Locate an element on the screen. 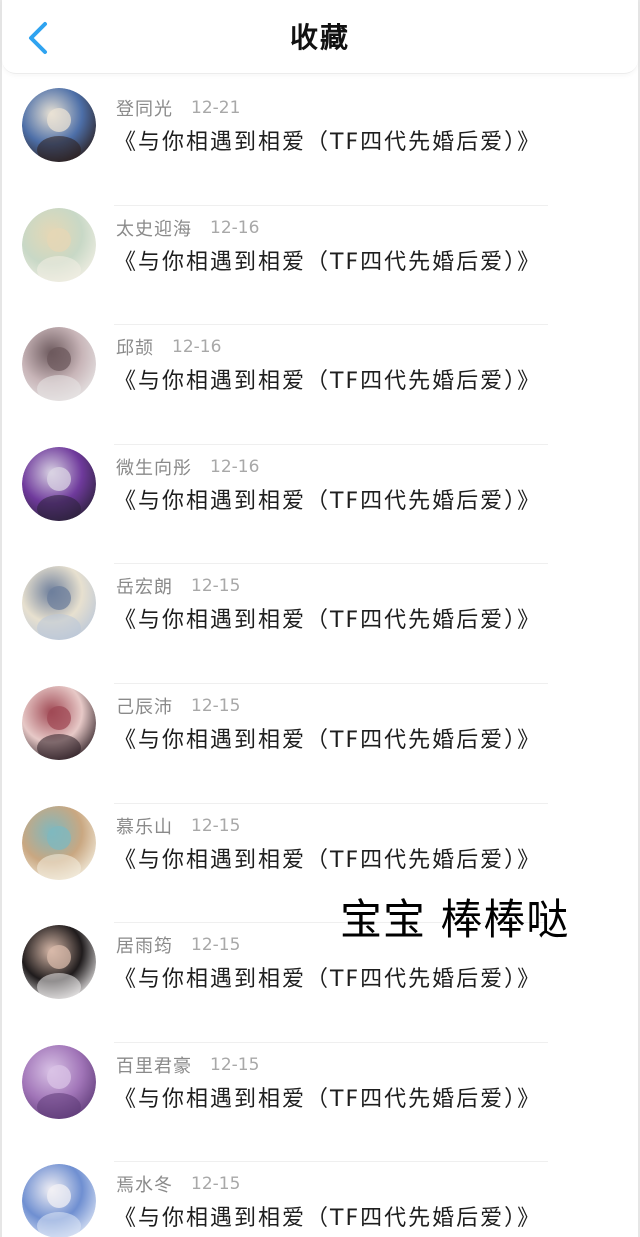 The height and width of the screenshot is (1237, 640). header-bar: 收藏 is located at coordinates (320, 37).